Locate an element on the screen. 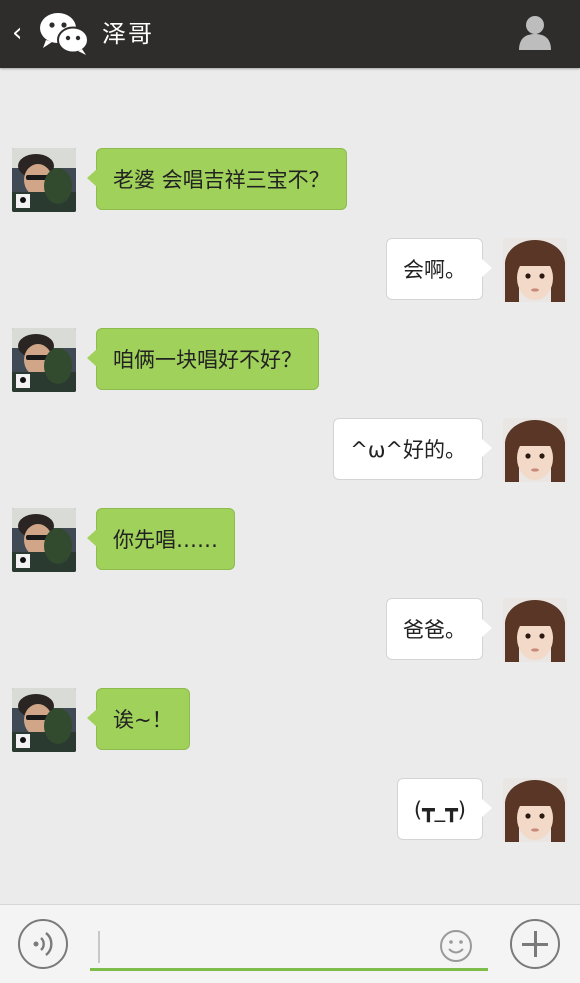  chat-bubble: 会啊。 is located at coordinates (439, 269).